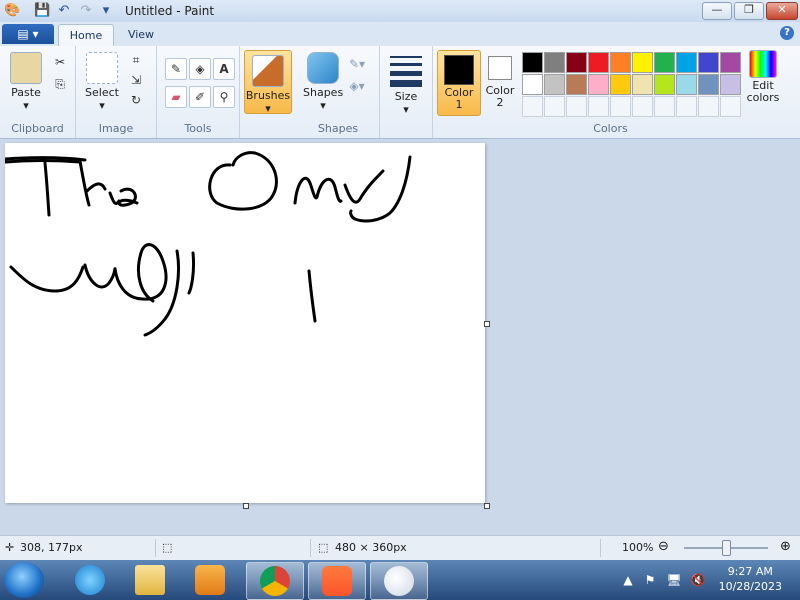  I want to click on resize-icon: ⇲, so click(136, 80).